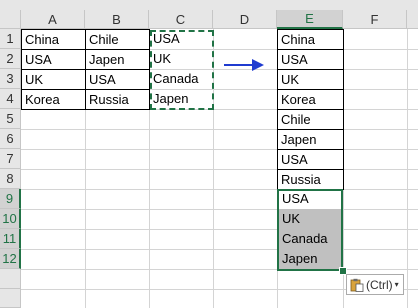 The height and width of the screenshot is (308, 418). I want to click on row-header-2: 2, so click(10, 59).